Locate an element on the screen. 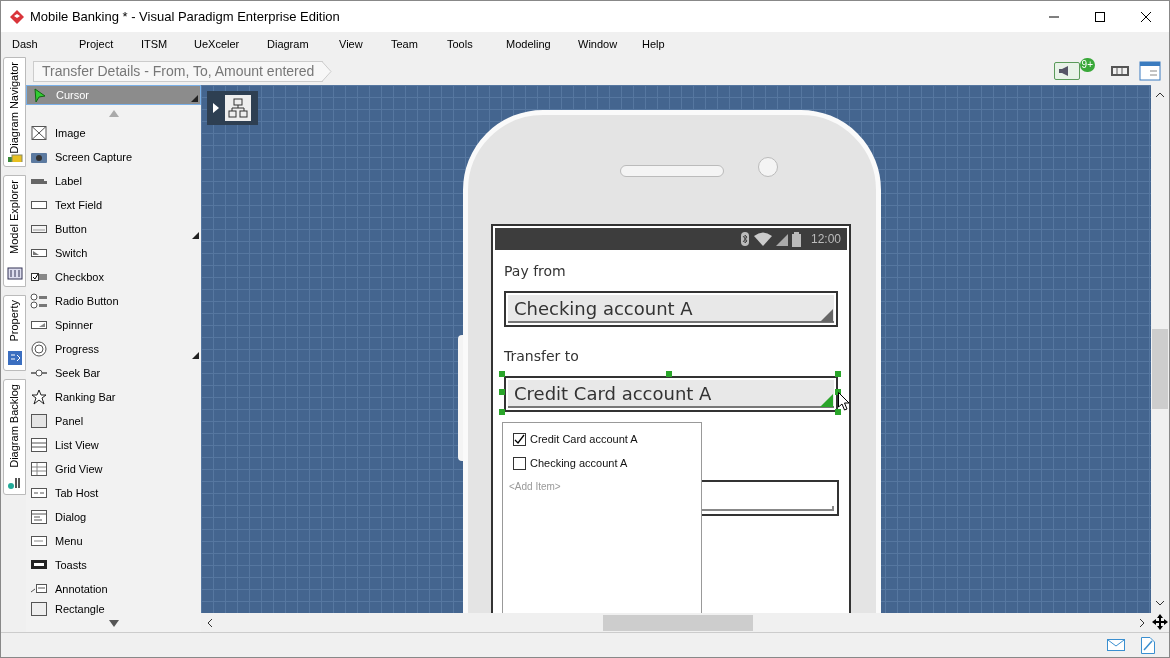 This screenshot has height=658, width=1170. menubar-entry: Help is located at coordinates (659, 44).